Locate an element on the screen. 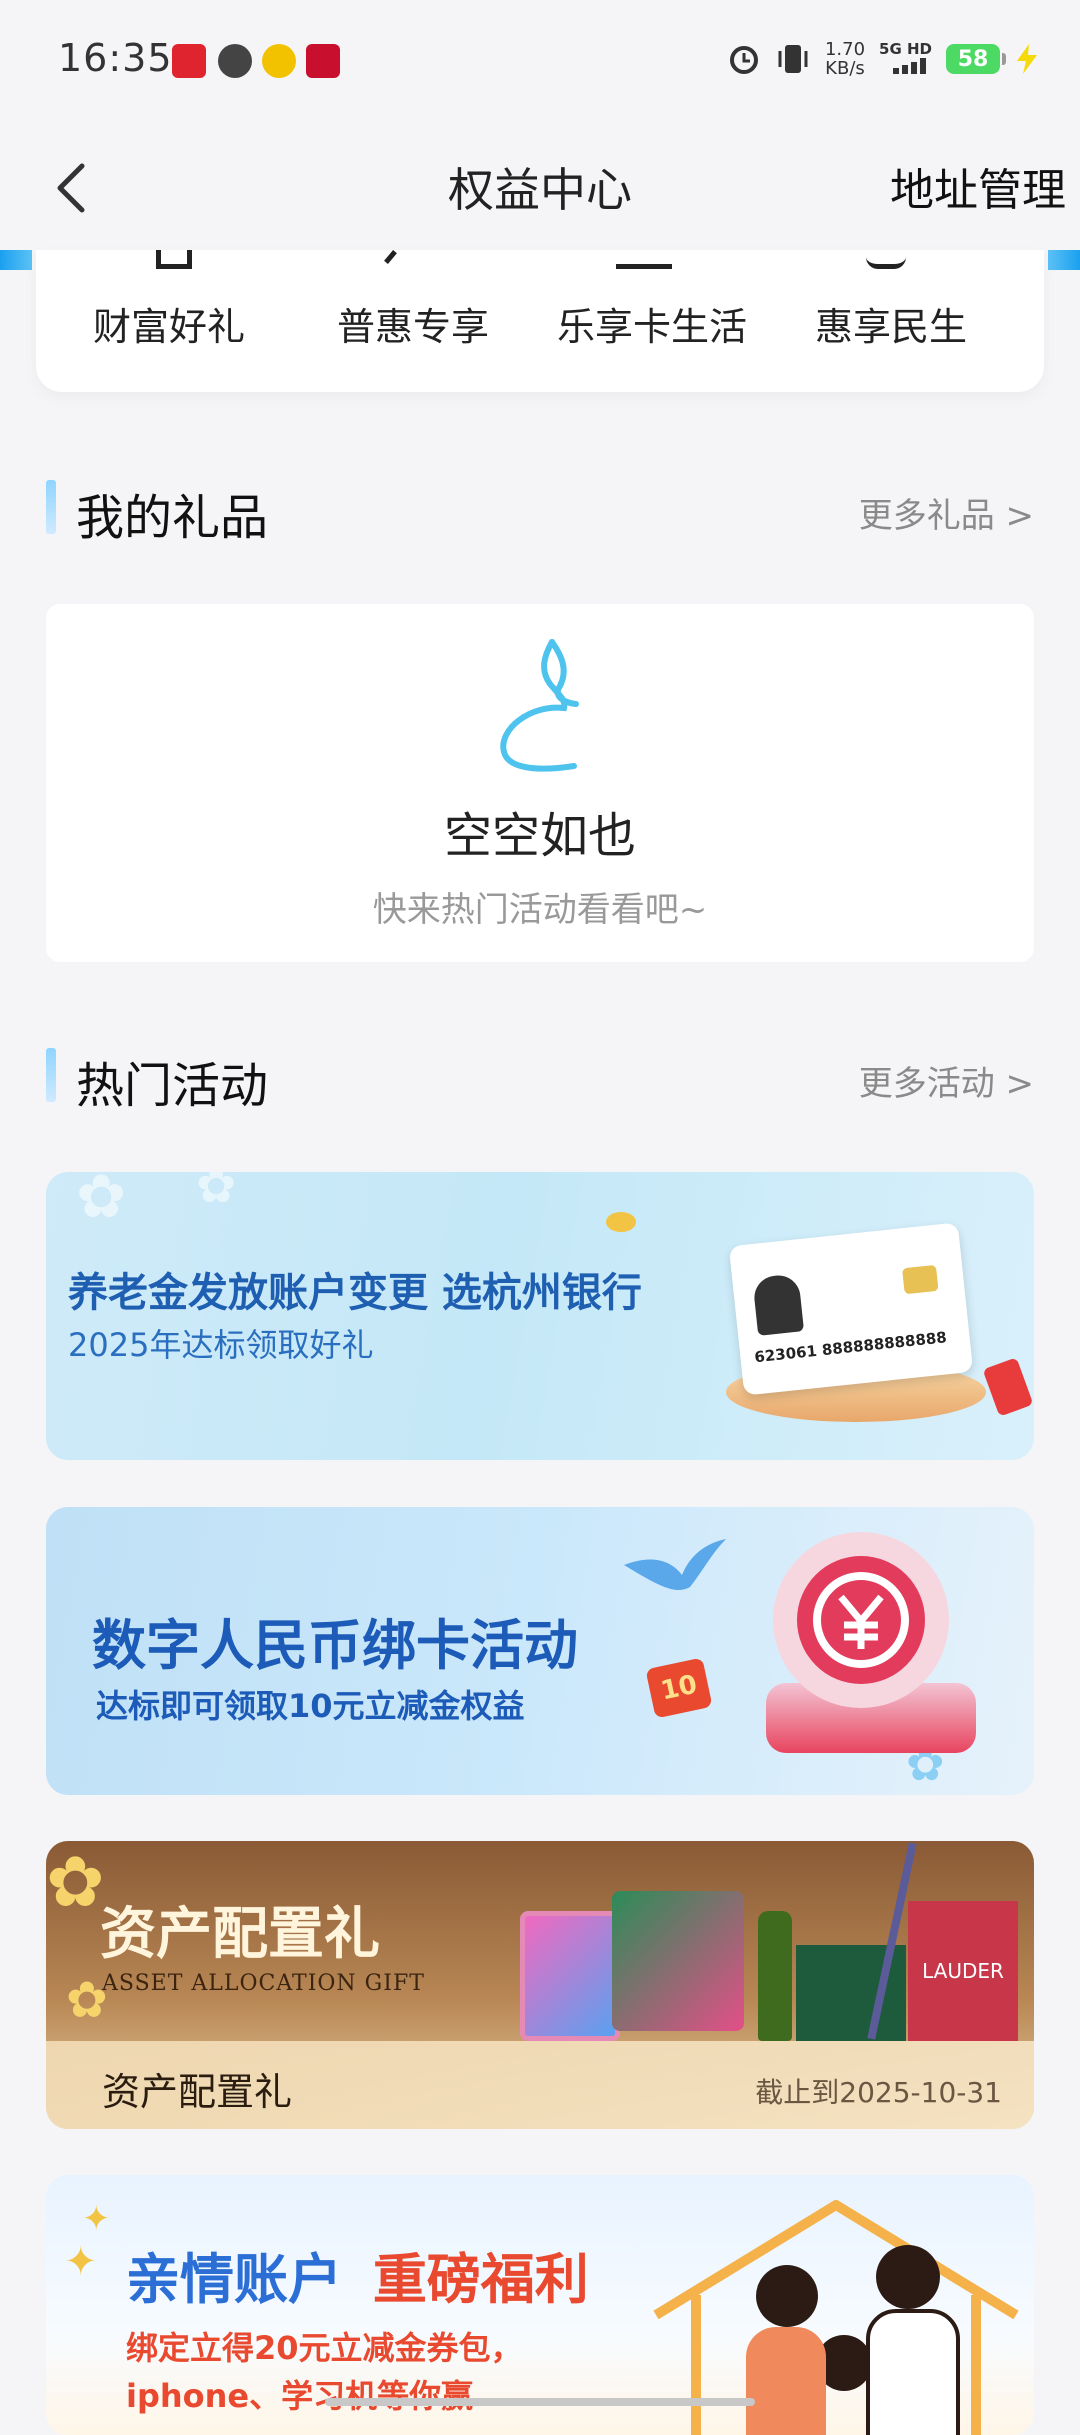 The width and height of the screenshot is (1080, 2435). footer-label: 资产配置礼 is located at coordinates (197, 2092).